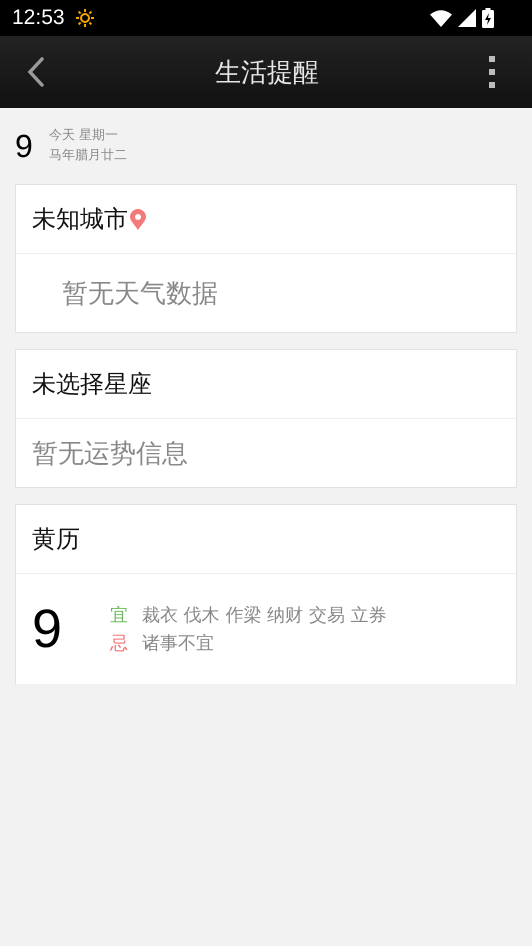 This screenshot has height=946, width=532. I want to click on back-icon, so click(36, 72).